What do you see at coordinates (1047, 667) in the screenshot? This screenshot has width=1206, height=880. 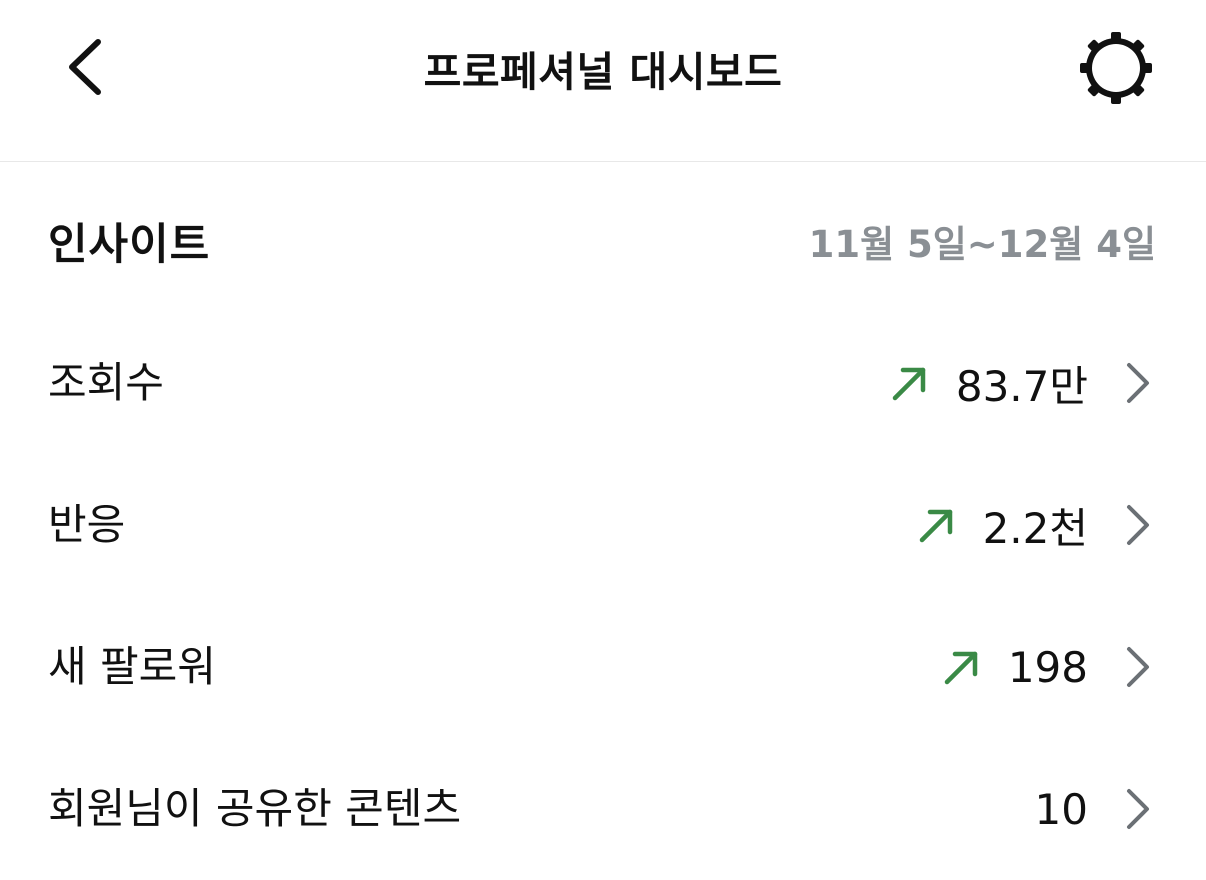 I see `row-value: 198` at bounding box center [1047, 667].